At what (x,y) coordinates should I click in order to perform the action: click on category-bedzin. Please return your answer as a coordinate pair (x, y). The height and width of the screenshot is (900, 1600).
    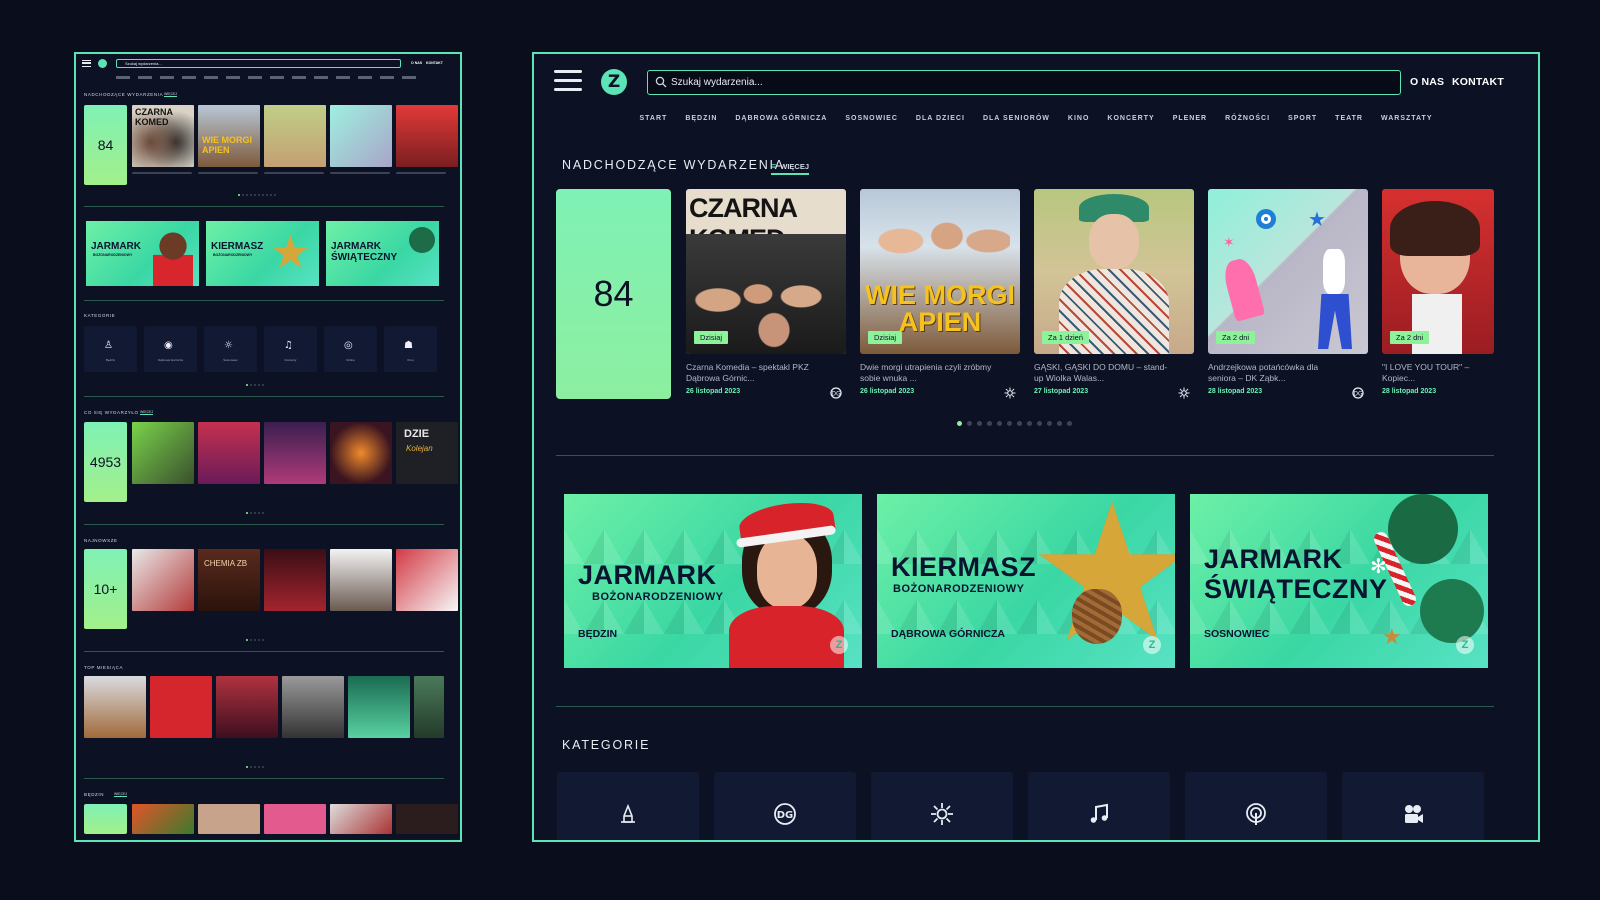
    Looking at the image, I should click on (628, 806).